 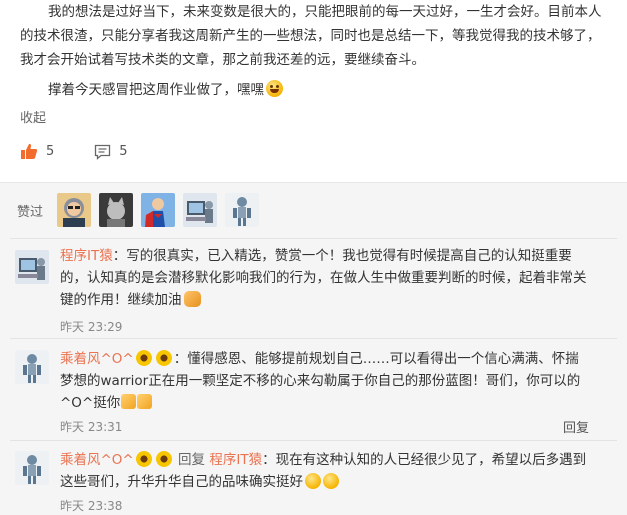 What do you see at coordinates (86, 256) in the screenshot?
I see `commenter-name: 程序IT猿` at bounding box center [86, 256].